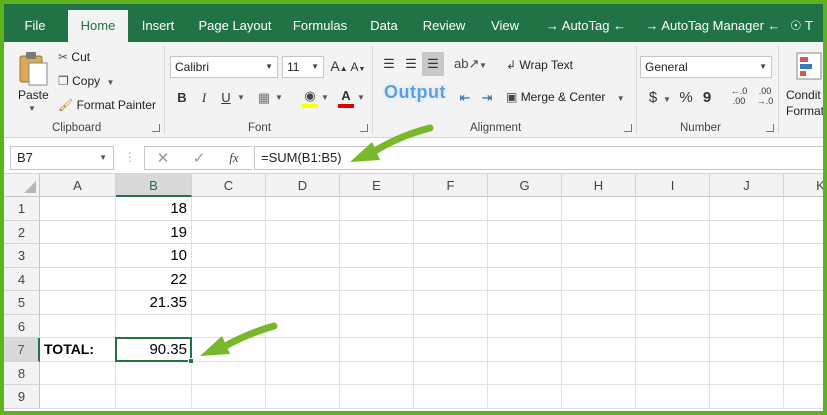 This screenshot has width=827, height=415. Describe the element at coordinates (154, 373) in the screenshot. I see `cell-b8` at that location.